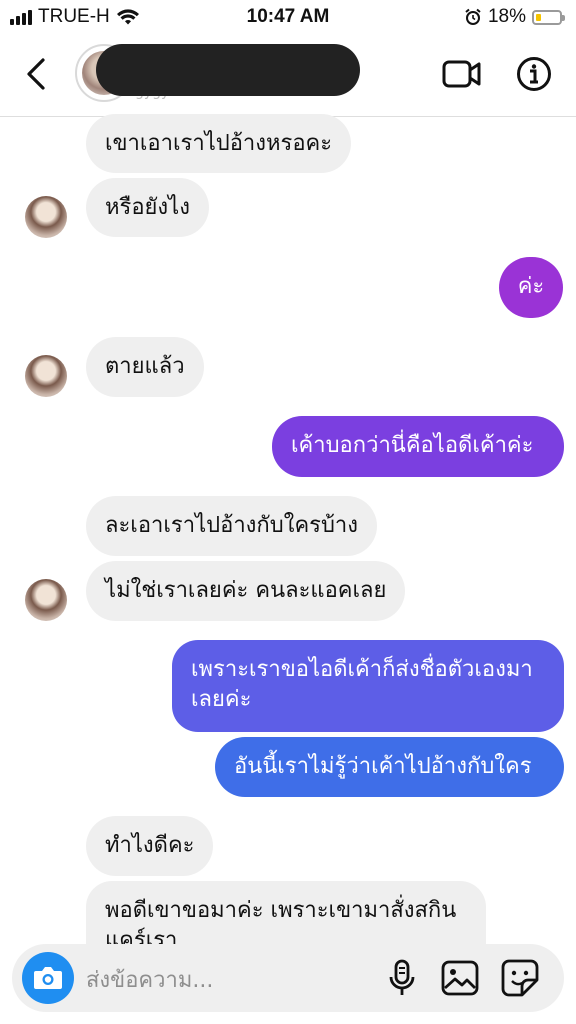  Describe the element at coordinates (288, 17) in the screenshot. I see `status-bar: TRUE-H 10:47 AM 18%` at that location.